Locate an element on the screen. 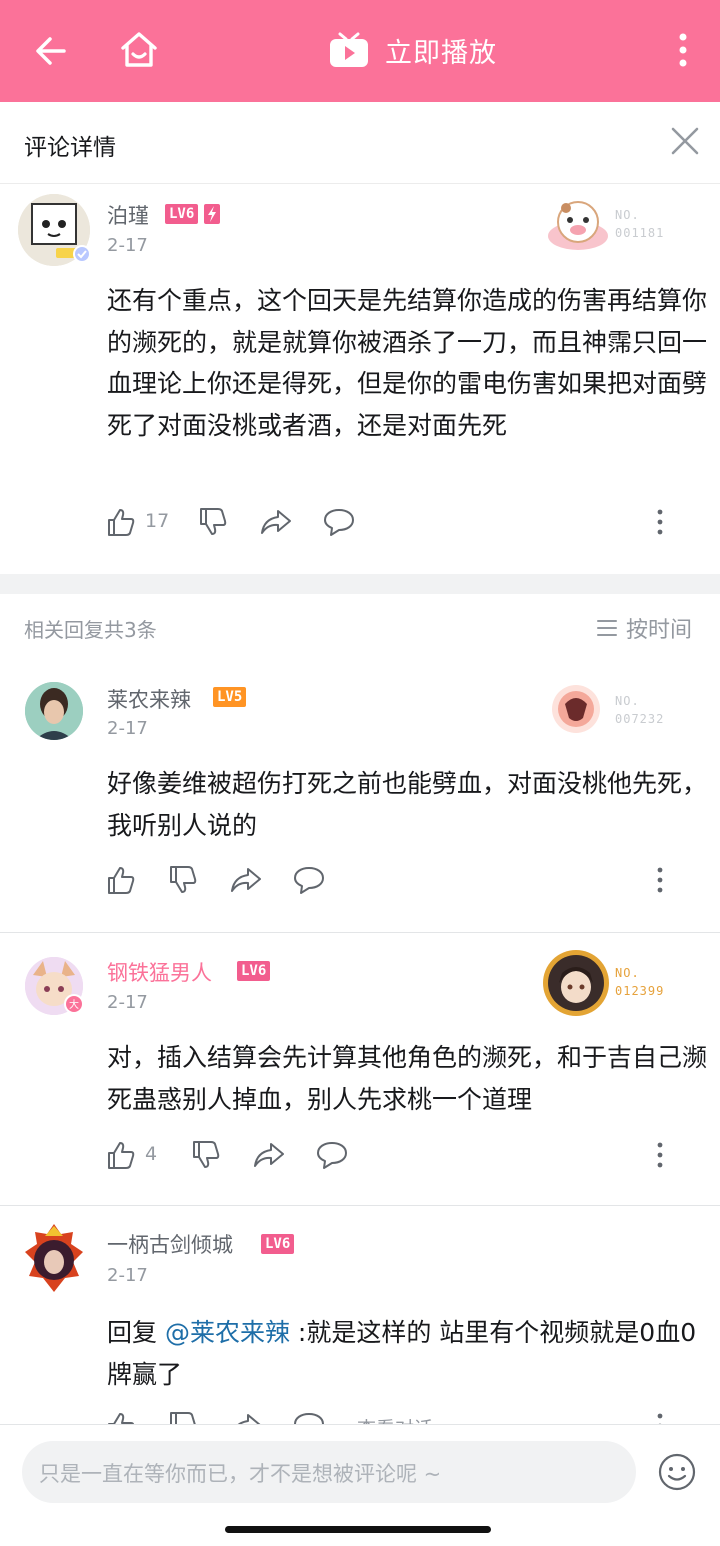  big-member-badge-icon: 大 is located at coordinates (74, 1004).